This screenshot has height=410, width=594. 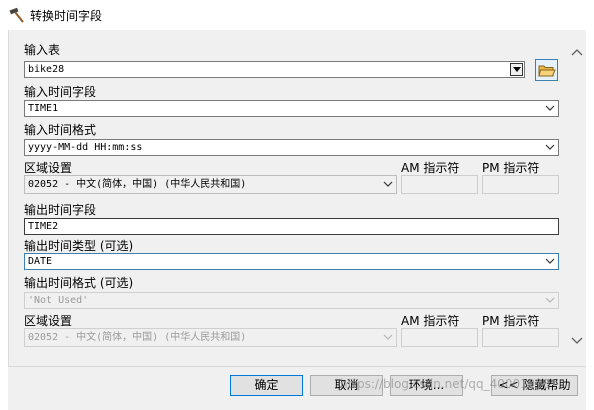 I want to click on input-time-format-value: yyyy-MM-dd HH:mm:ss, so click(x=85, y=147).